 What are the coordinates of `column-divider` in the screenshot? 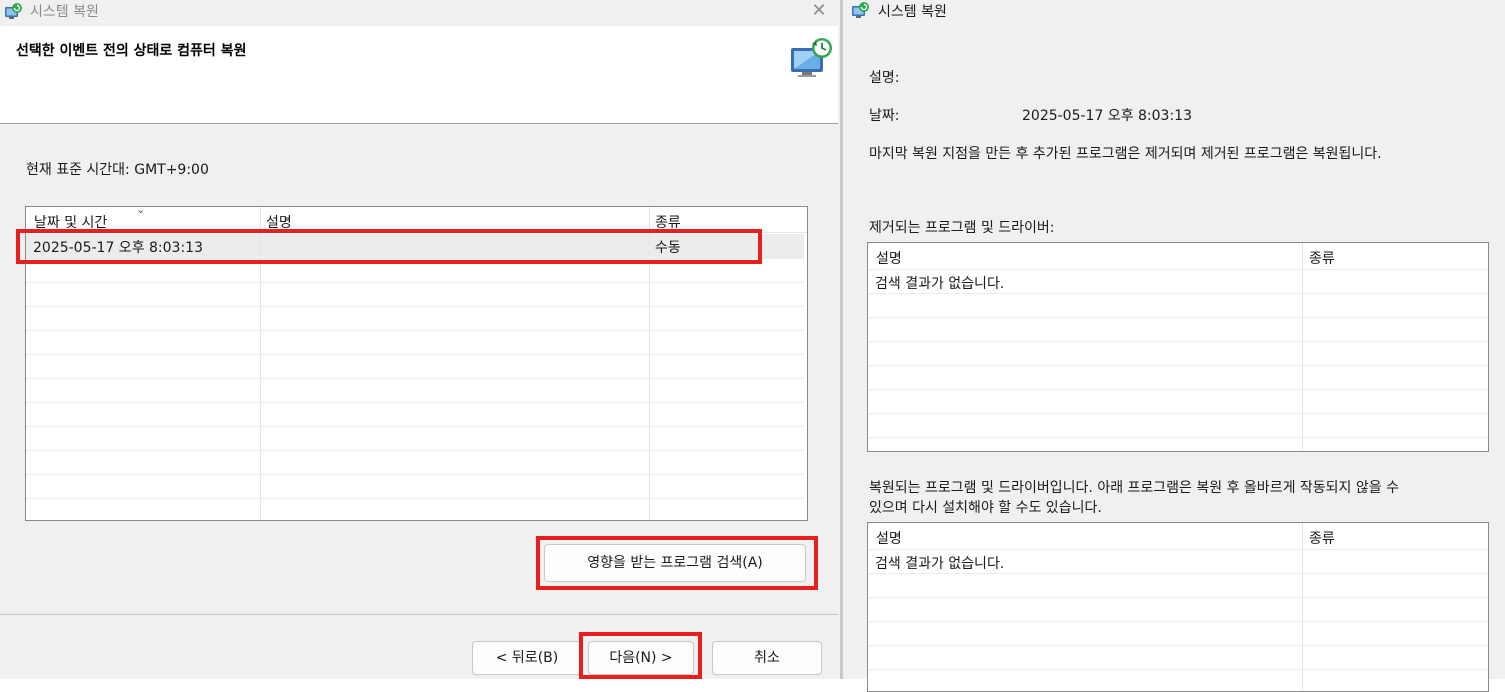 It's located at (1302, 347).